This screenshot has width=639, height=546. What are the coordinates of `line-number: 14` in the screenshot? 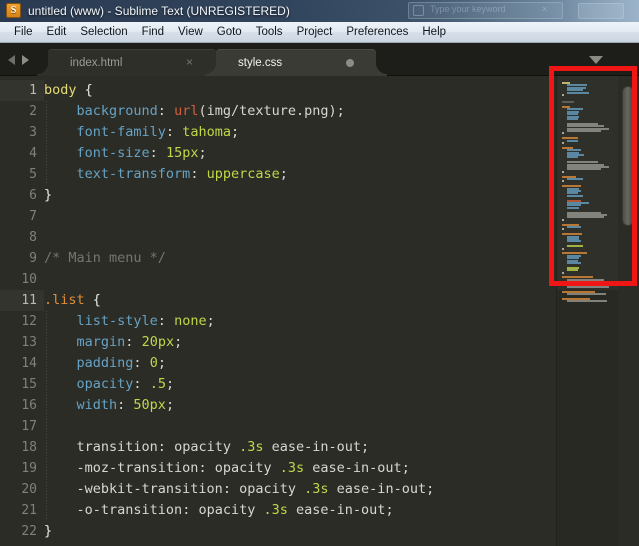 It's located at (29, 363).